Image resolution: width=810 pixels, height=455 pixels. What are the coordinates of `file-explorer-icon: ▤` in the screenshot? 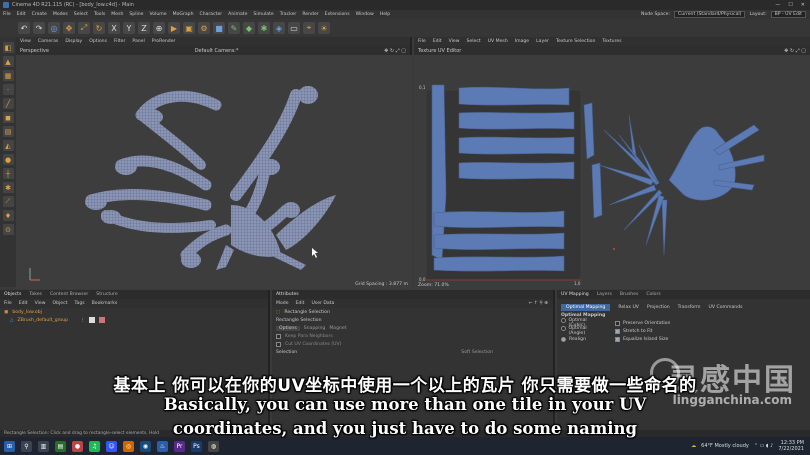 It's located at (60, 446).